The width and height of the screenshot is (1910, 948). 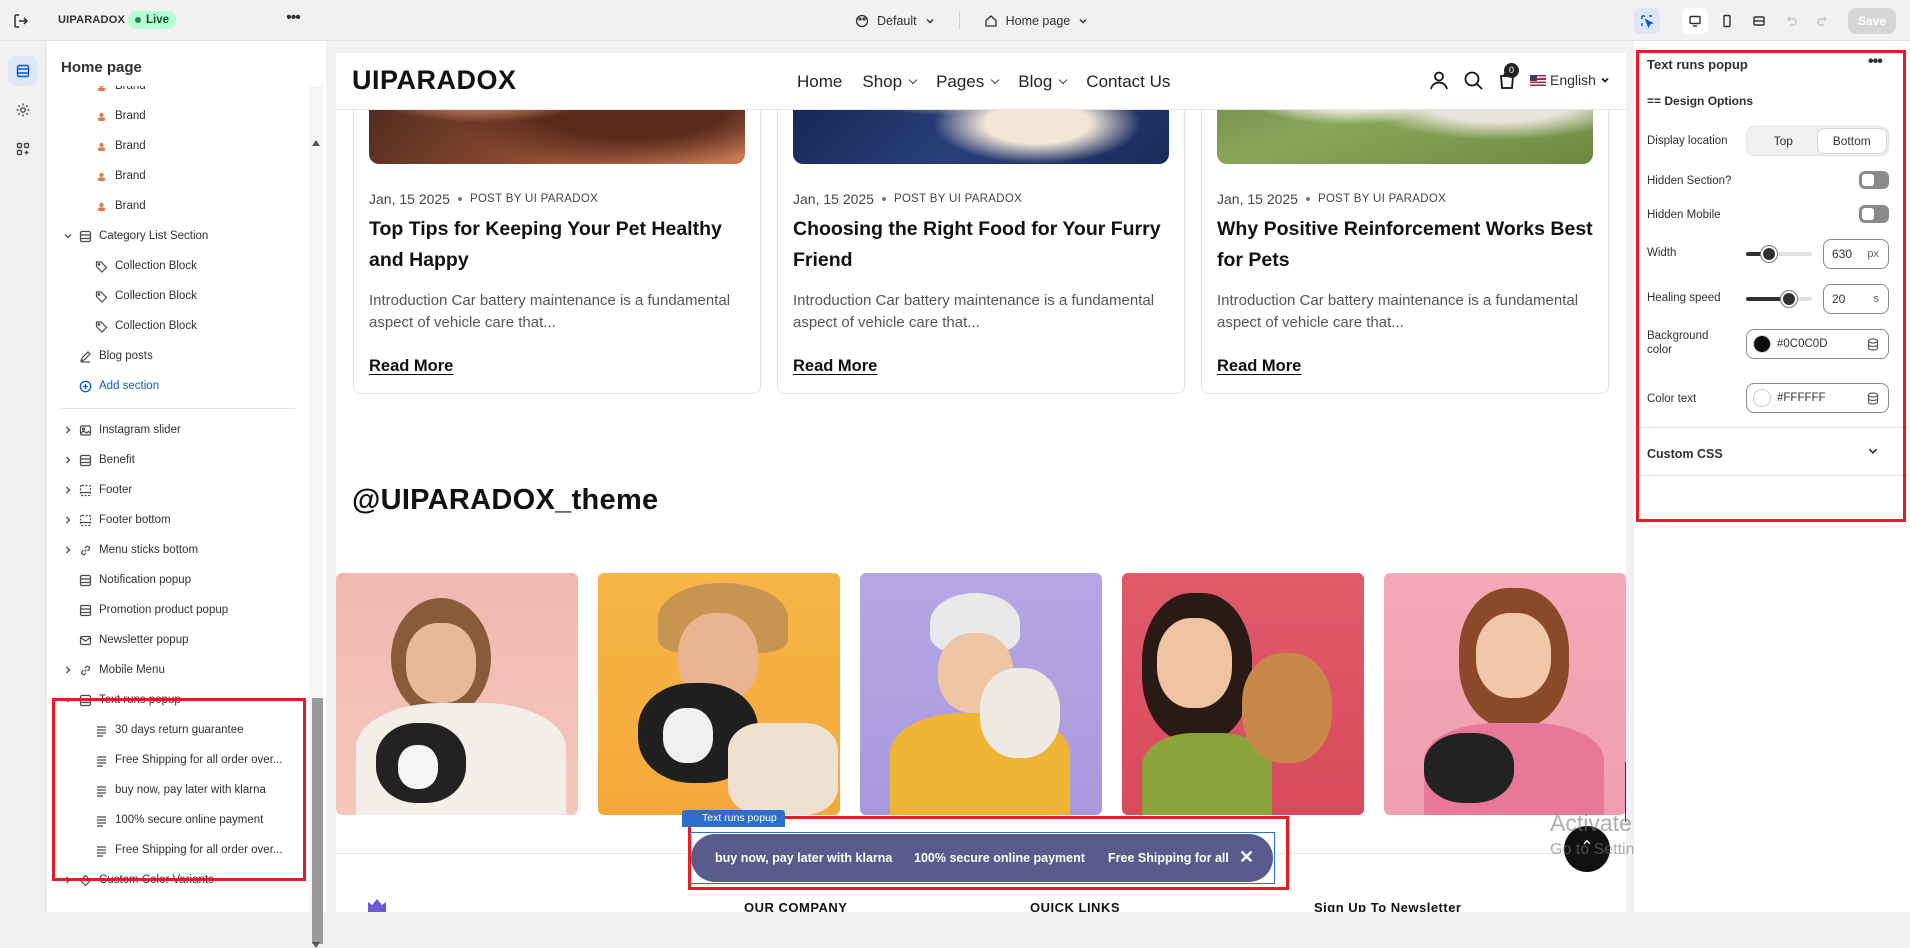 What do you see at coordinates (316, 517) in the screenshot?
I see `sidebar-scrollbar` at bounding box center [316, 517].